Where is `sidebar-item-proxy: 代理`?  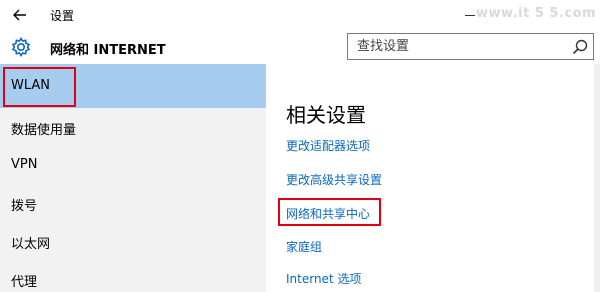 sidebar-item-proxy: 代理 is located at coordinates (133, 276).